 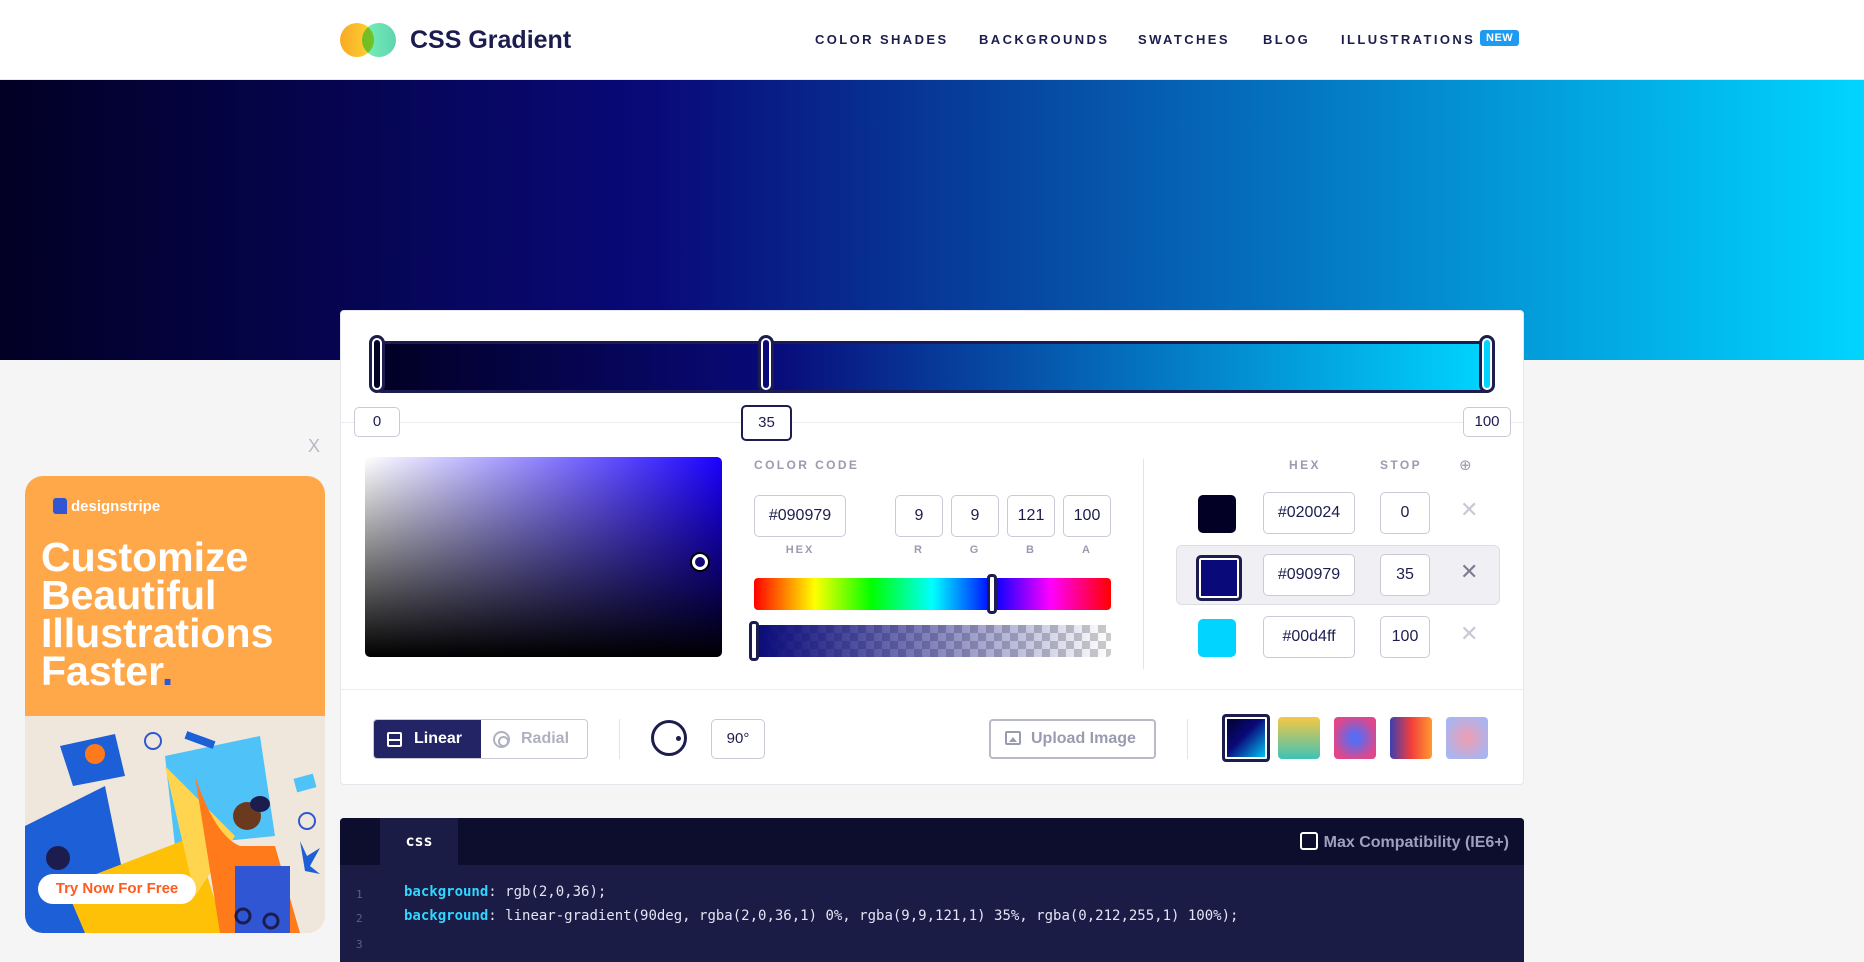 I want to click on upload-image-button: Upload Image, so click(x=1072, y=739).